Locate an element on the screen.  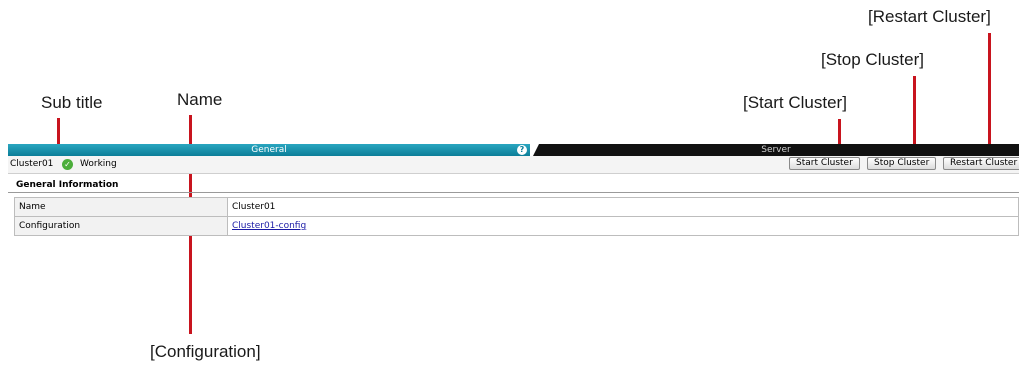
annotation-restart-cluster-line is located at coordinates (989, 97).